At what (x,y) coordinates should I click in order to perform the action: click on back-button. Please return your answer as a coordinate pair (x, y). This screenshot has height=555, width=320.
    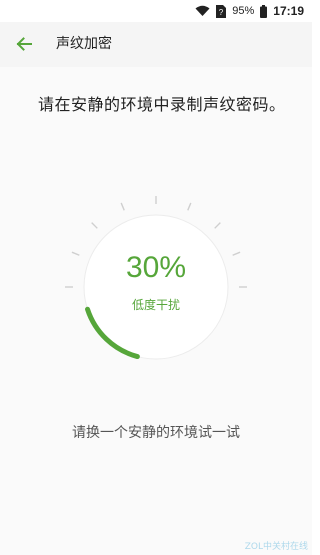
    Looking at the image, I should click on (24, 44).